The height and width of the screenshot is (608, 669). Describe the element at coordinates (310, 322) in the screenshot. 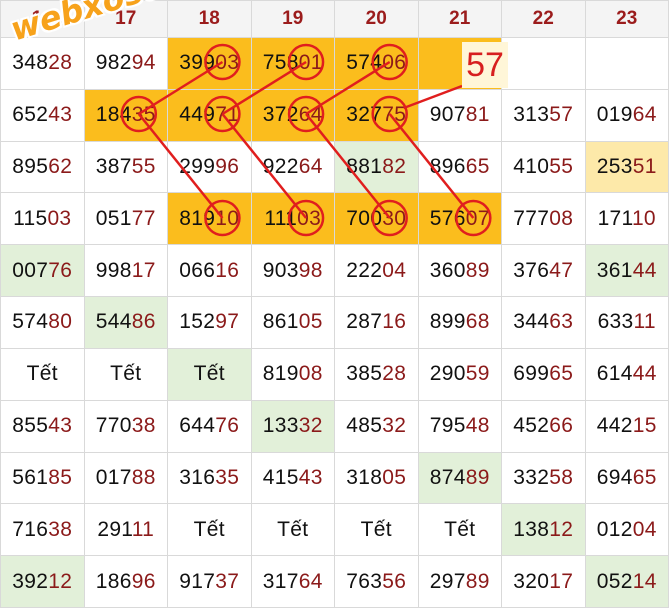

I see `number-tail: 05` at that location.